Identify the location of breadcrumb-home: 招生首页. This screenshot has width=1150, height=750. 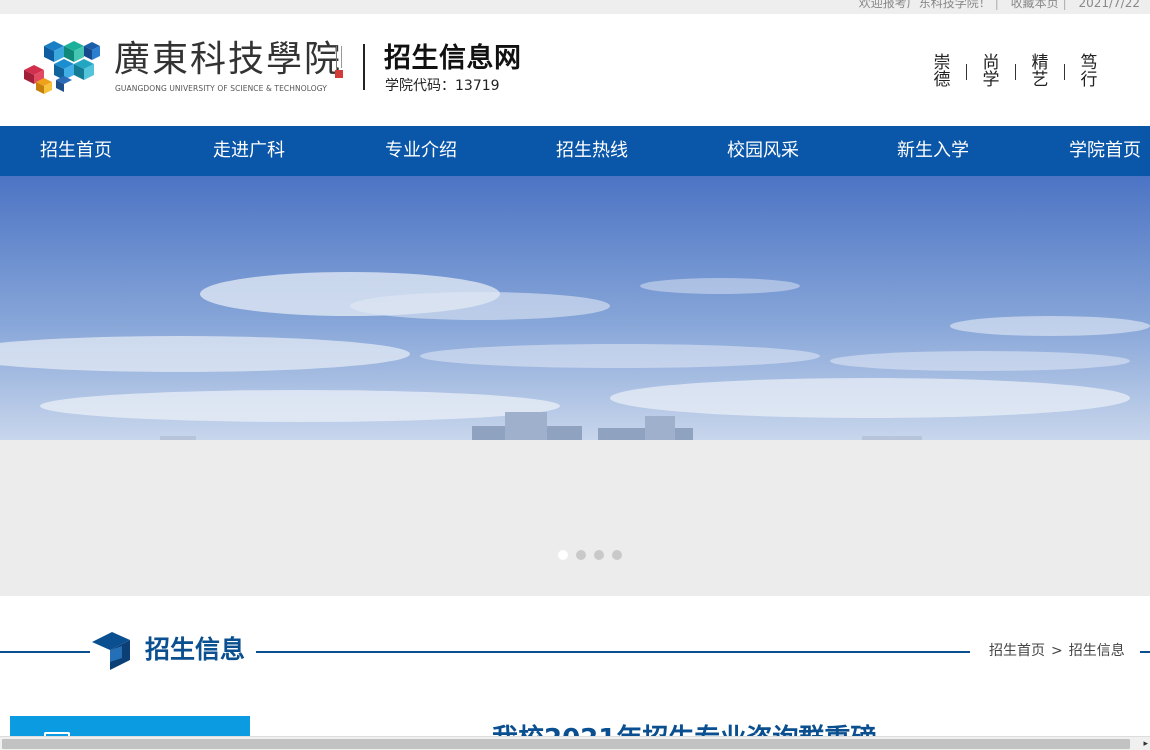
(1017, 651).